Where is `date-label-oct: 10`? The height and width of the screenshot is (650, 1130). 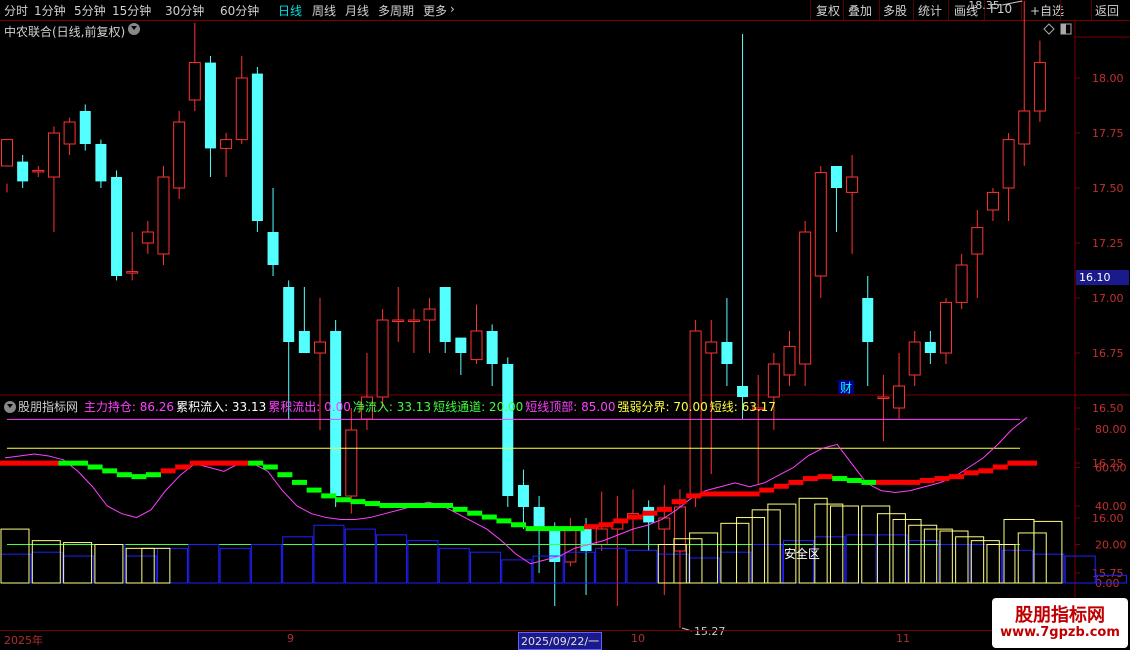
date-label-oct: 10 is located at coordinates (638, 638).